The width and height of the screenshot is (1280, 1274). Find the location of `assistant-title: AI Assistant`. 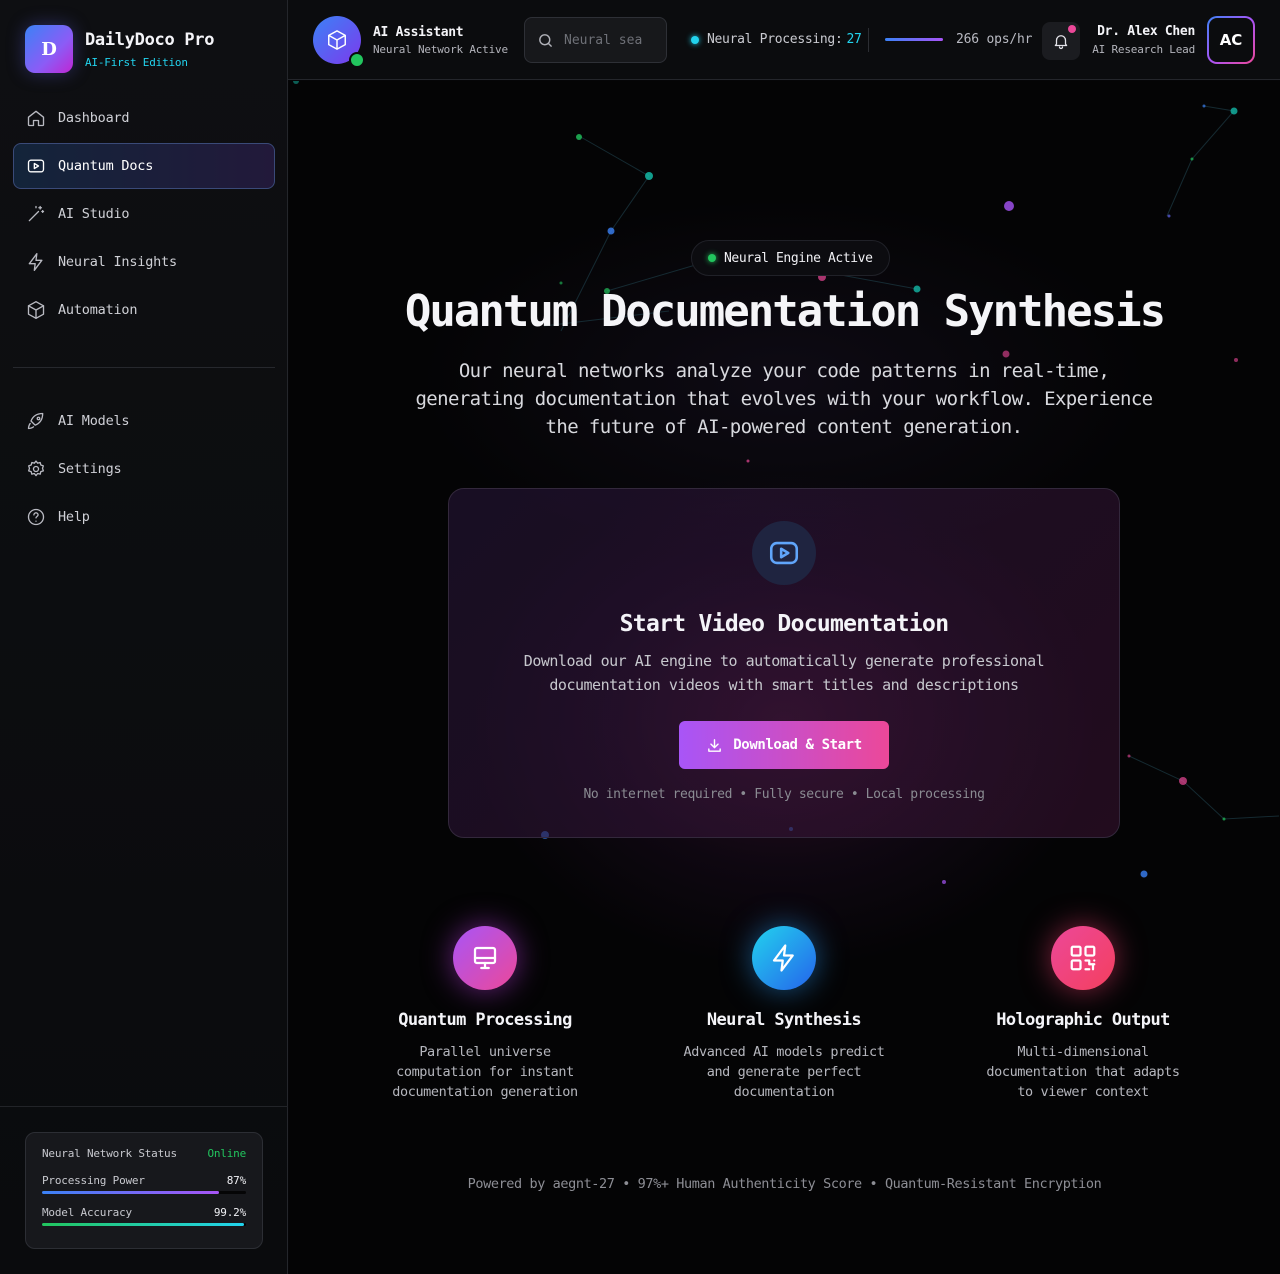

assistant-title: AI Assistant is located at coordinates (418, 32).